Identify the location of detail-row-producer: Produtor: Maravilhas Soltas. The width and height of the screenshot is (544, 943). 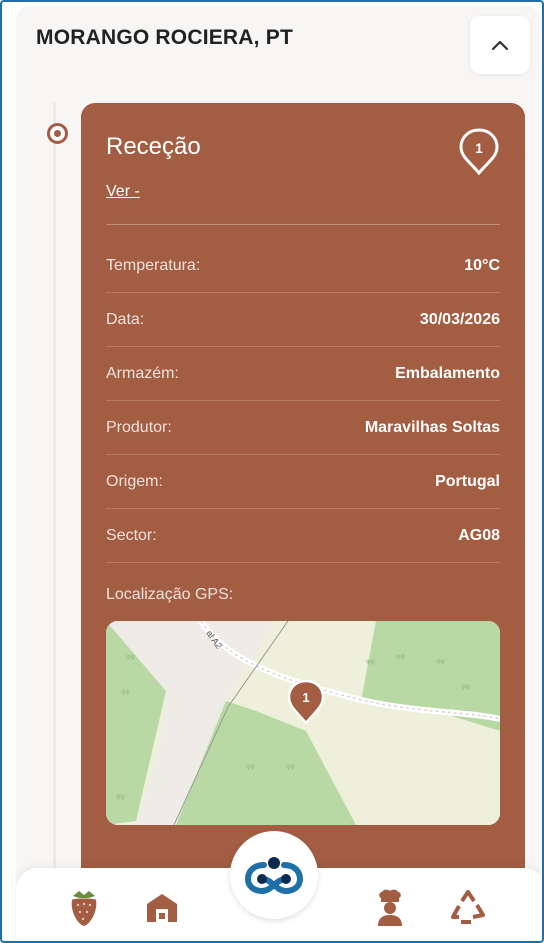
(303, 428).